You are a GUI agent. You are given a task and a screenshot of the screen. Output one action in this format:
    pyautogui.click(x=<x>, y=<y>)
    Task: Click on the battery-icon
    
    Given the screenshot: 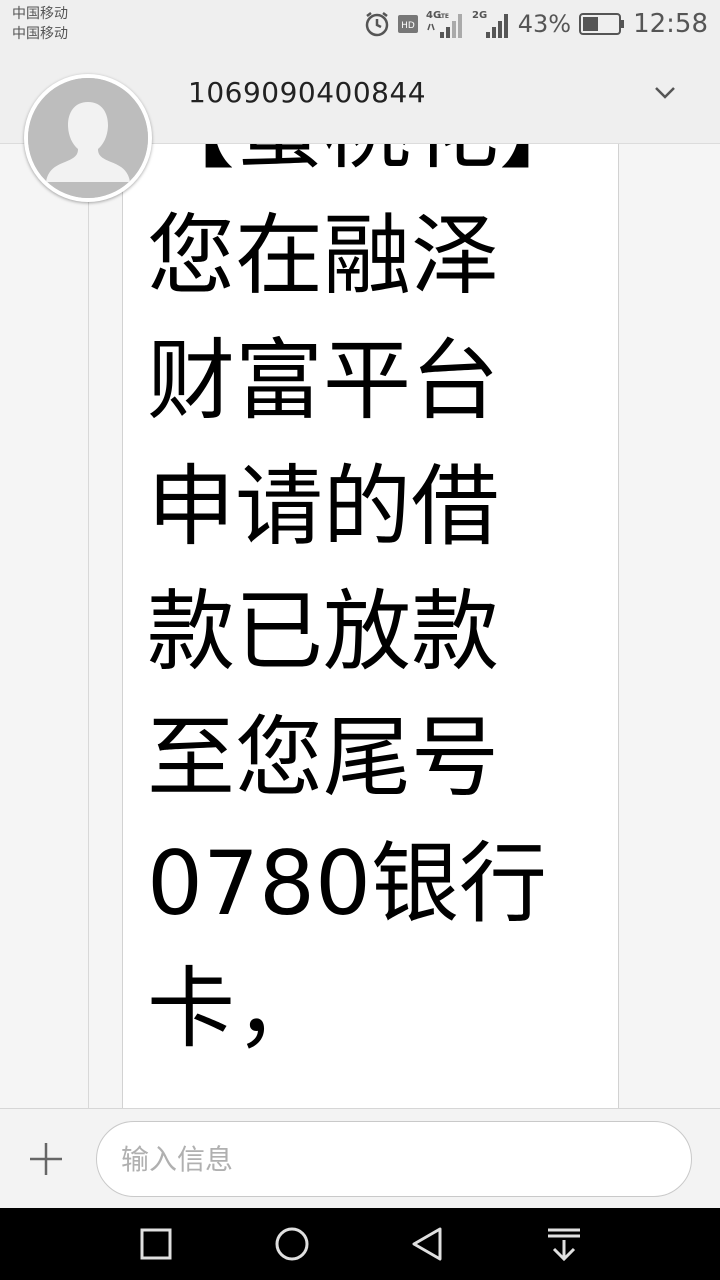 What is the action you would take?
    pyautogui.click(x=602, y=24)
    